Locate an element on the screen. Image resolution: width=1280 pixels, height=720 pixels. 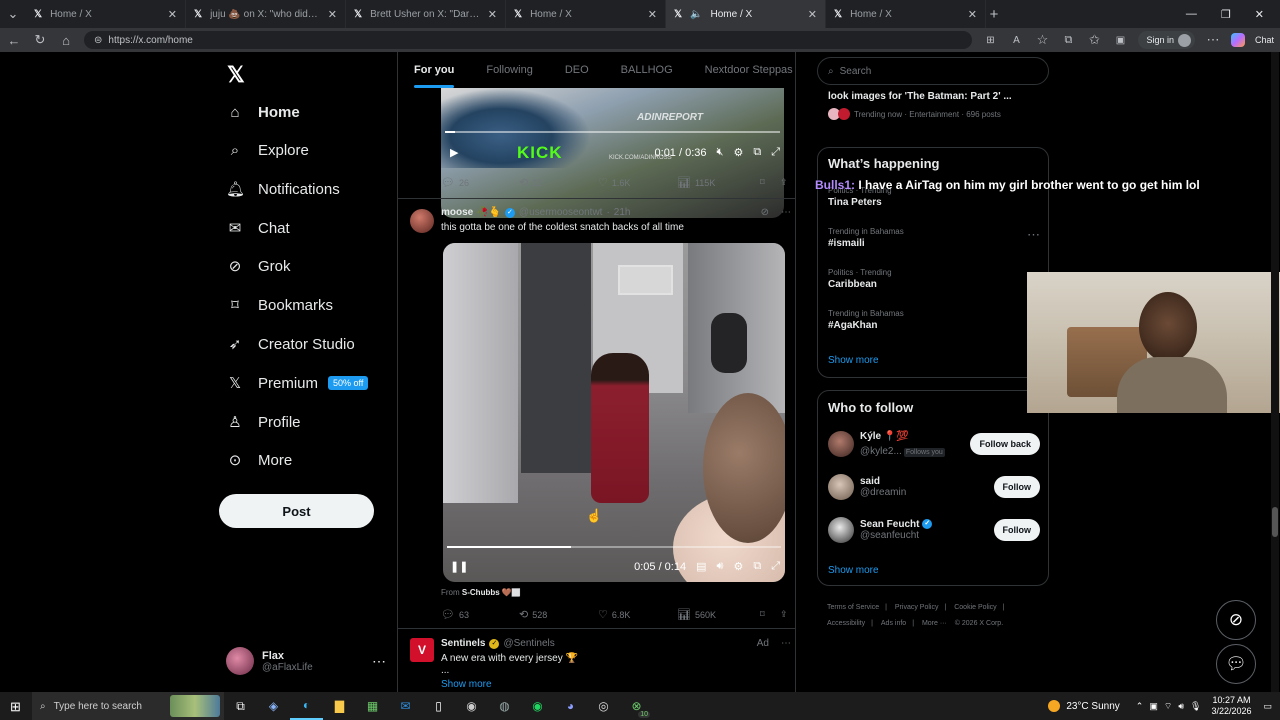
nav-chat: ✉ Chat is located at coordinates (258, 228).